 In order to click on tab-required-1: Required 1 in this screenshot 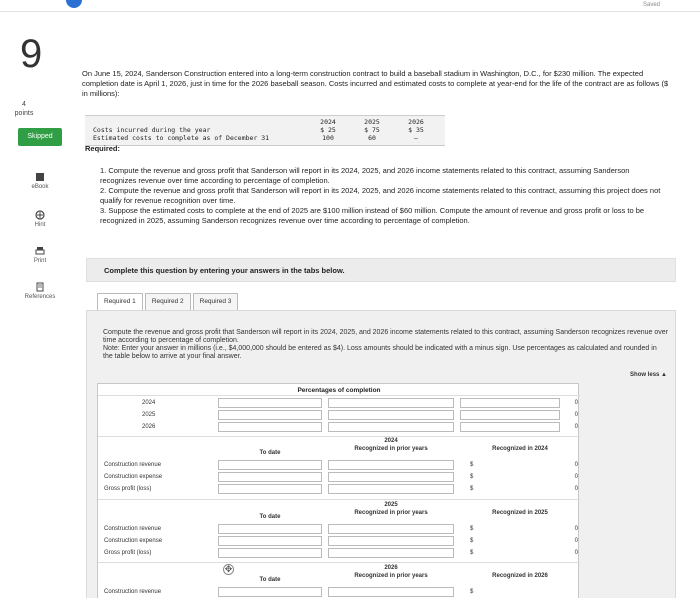, I will do `click(120, 302)`.